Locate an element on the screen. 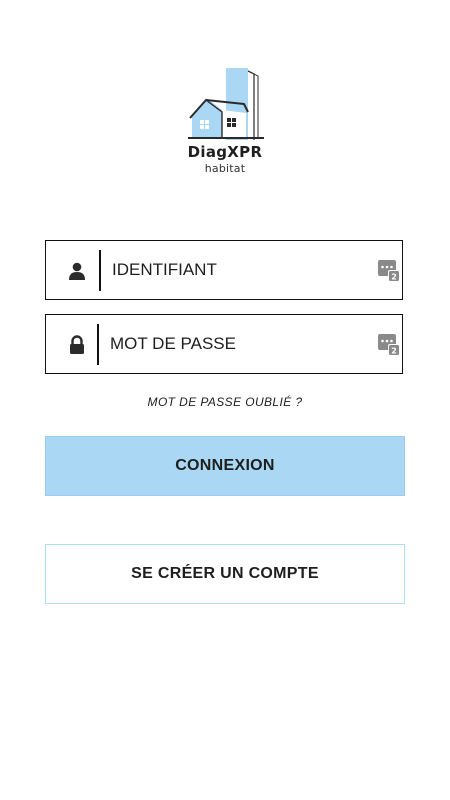  username-field: 2 is located at coordinates (224, 270).